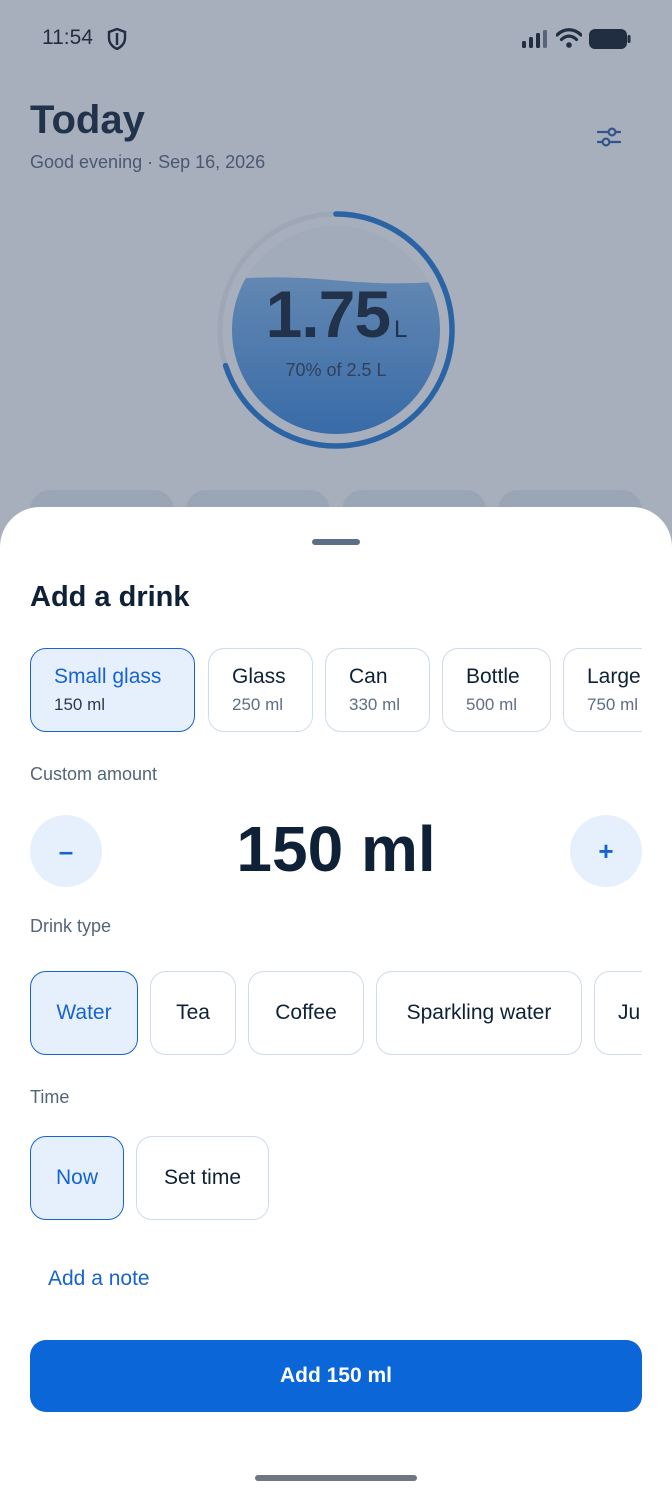 This screenshot has width=672, height=1496. I want to click on preset-name: Bottle, so click(493, 676).